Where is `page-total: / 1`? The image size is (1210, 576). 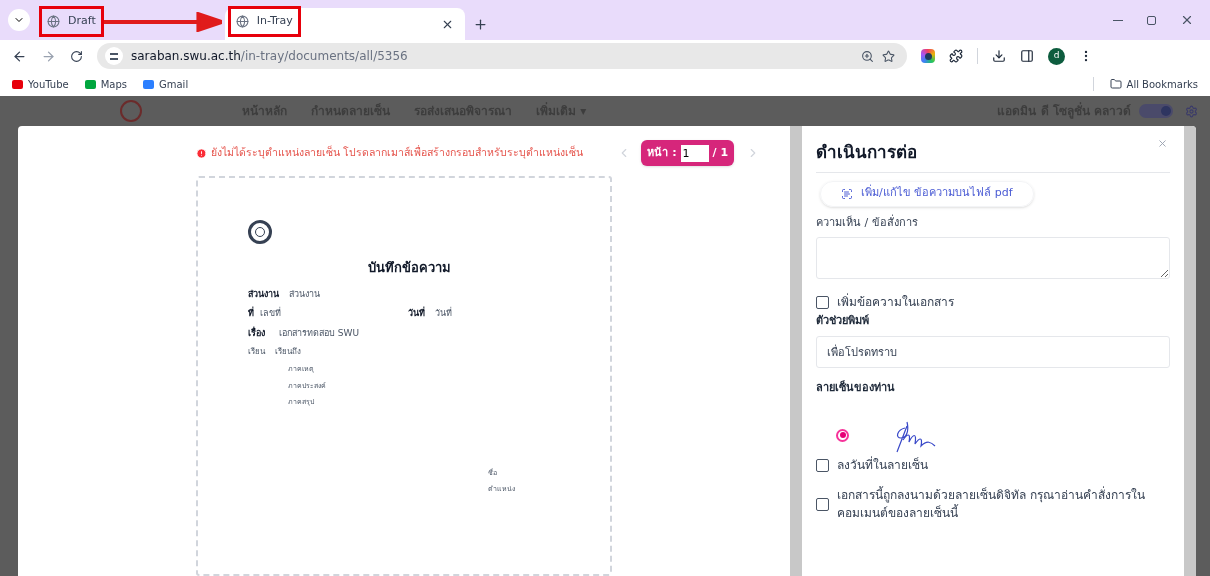
page-total: / 1 is located at coordinates (720, 152).